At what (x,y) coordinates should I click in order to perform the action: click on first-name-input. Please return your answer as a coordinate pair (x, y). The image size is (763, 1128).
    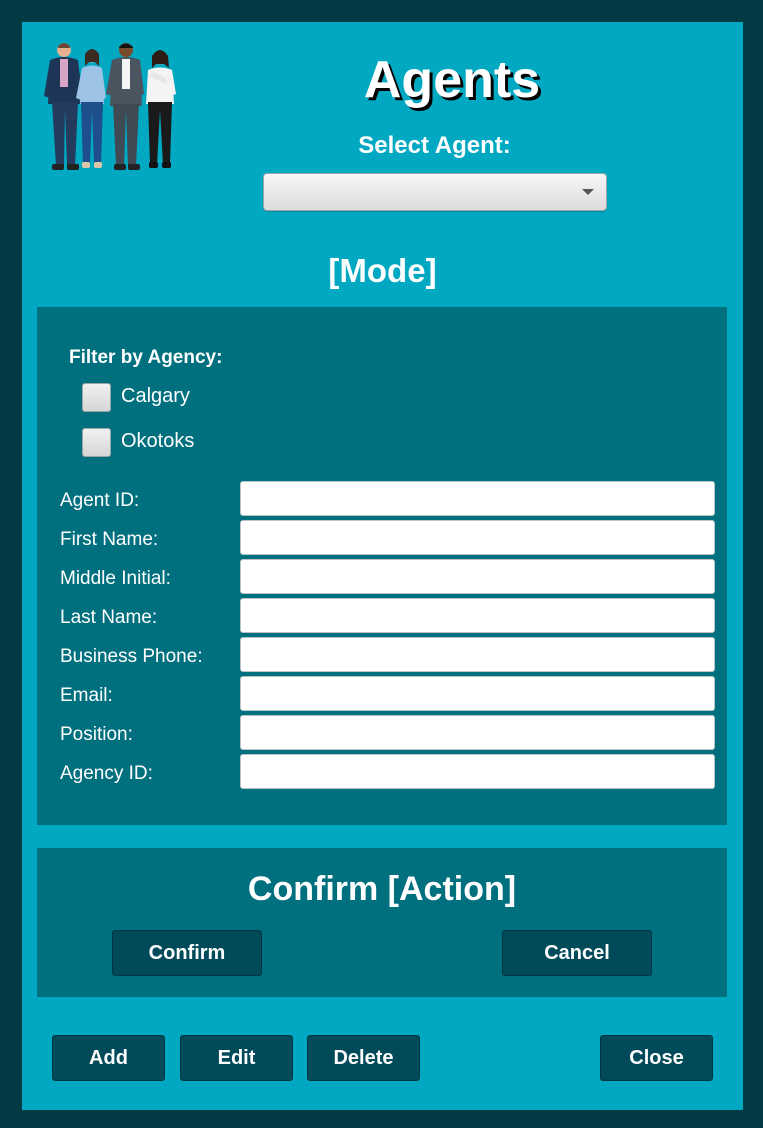
    Looking at the image, I should click on (477, 537).